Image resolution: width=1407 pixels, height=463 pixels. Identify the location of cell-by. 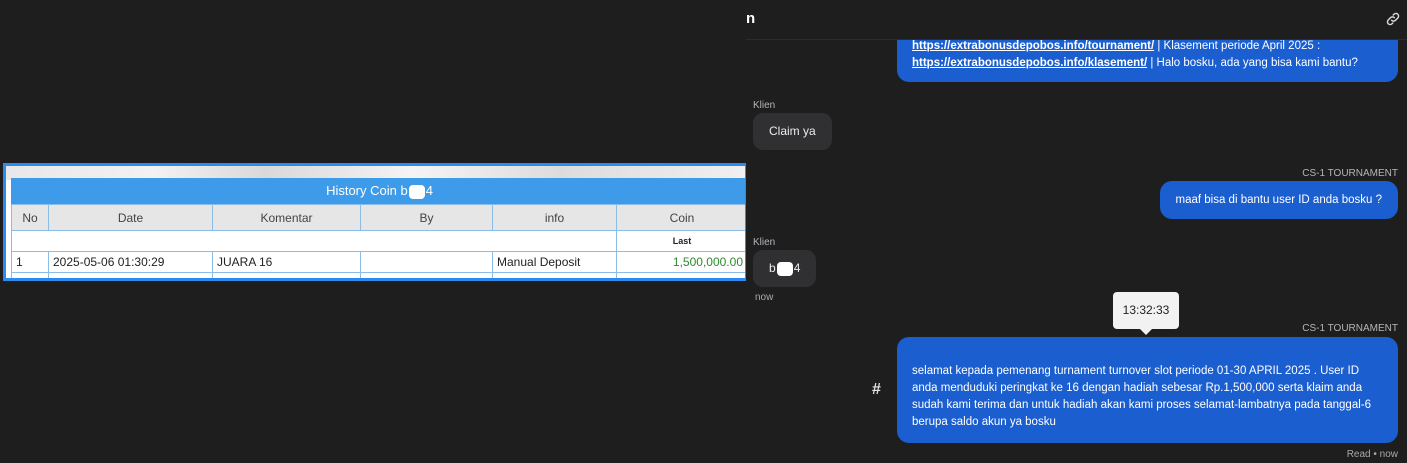
(426, 262).